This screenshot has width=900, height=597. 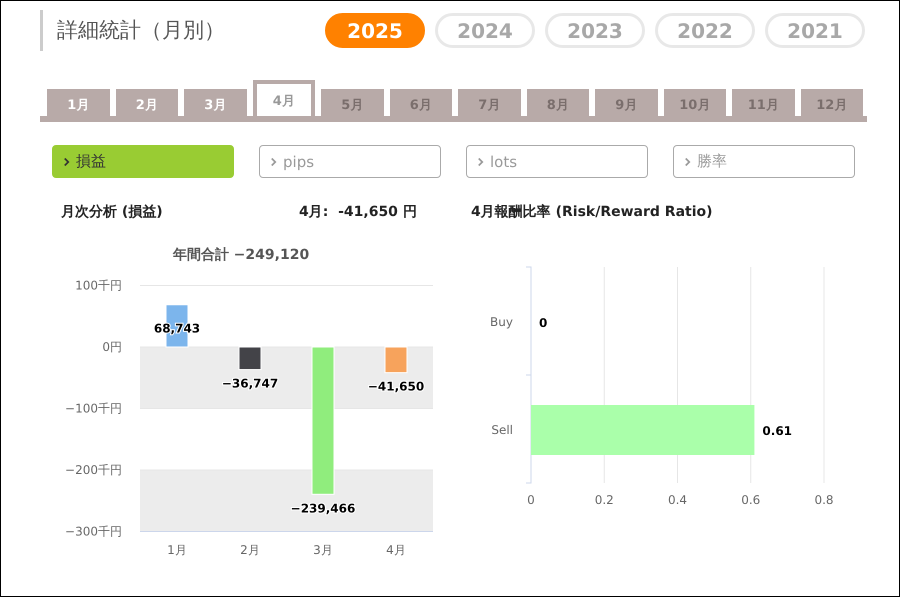 What do you see at coordinates (241, 255) in the screenshot?
I see `chart-title: 年間合計 −249,120` at bounding box center [241, 255].